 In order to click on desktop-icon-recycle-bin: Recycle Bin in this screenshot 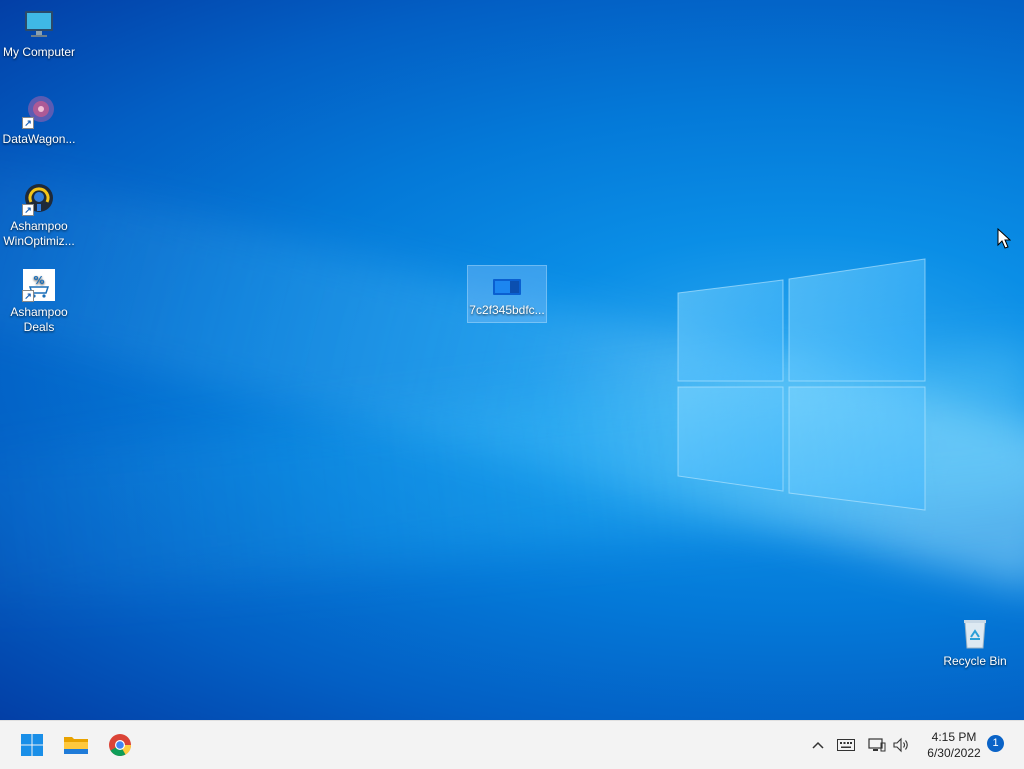, I will do `click(975, 643)`.